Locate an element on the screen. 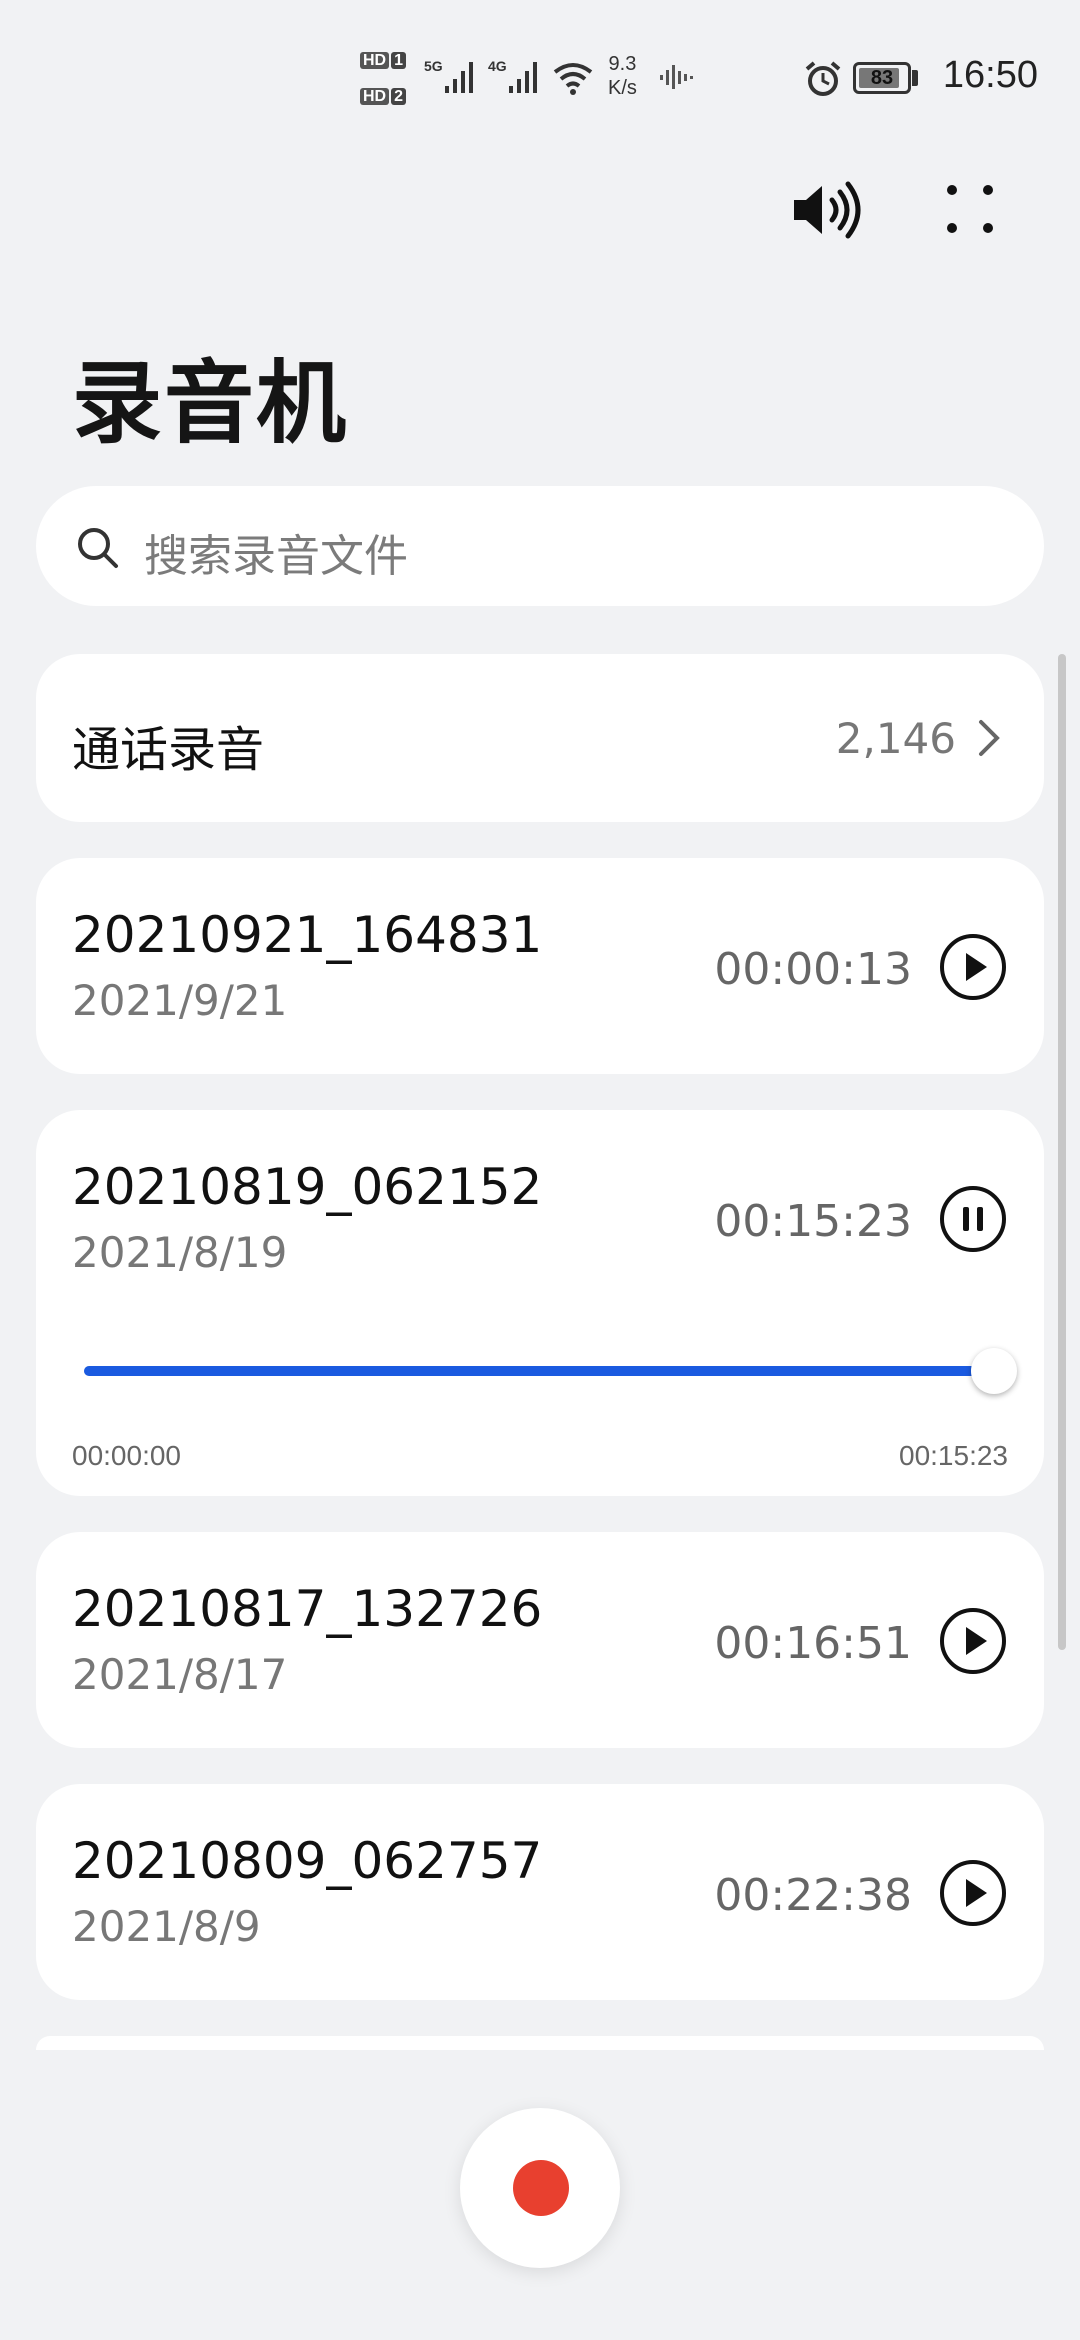 The height and width of the screenshot is (2340, 1080). search-icon is located at coordinates (98, 548).